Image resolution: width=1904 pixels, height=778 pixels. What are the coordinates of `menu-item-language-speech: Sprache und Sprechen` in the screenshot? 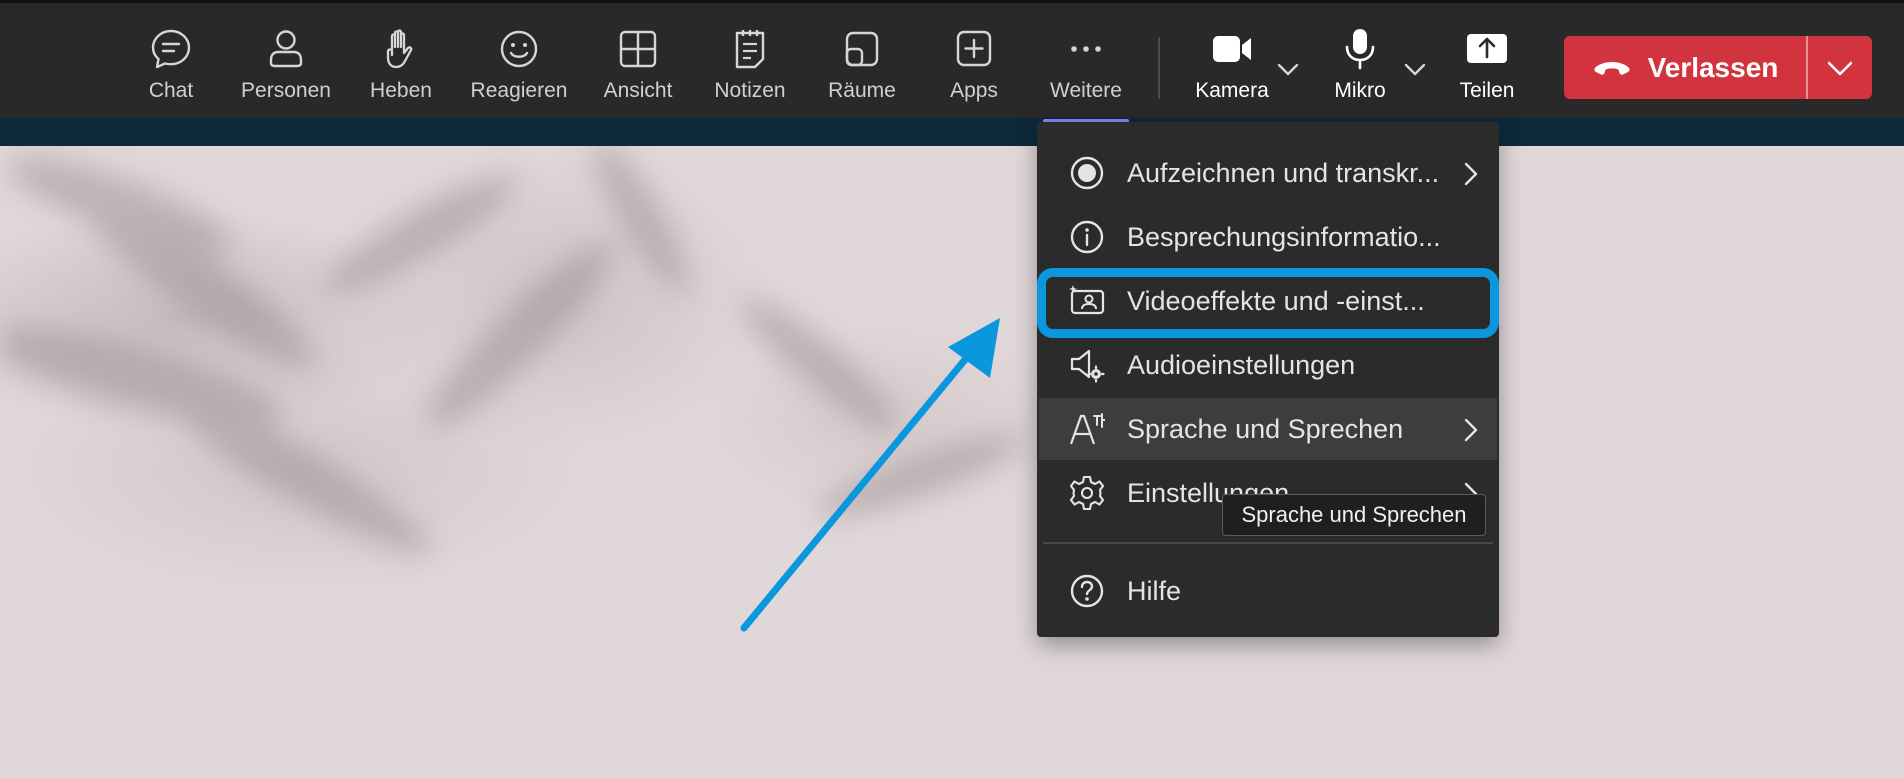 It's located at (1268, 429).